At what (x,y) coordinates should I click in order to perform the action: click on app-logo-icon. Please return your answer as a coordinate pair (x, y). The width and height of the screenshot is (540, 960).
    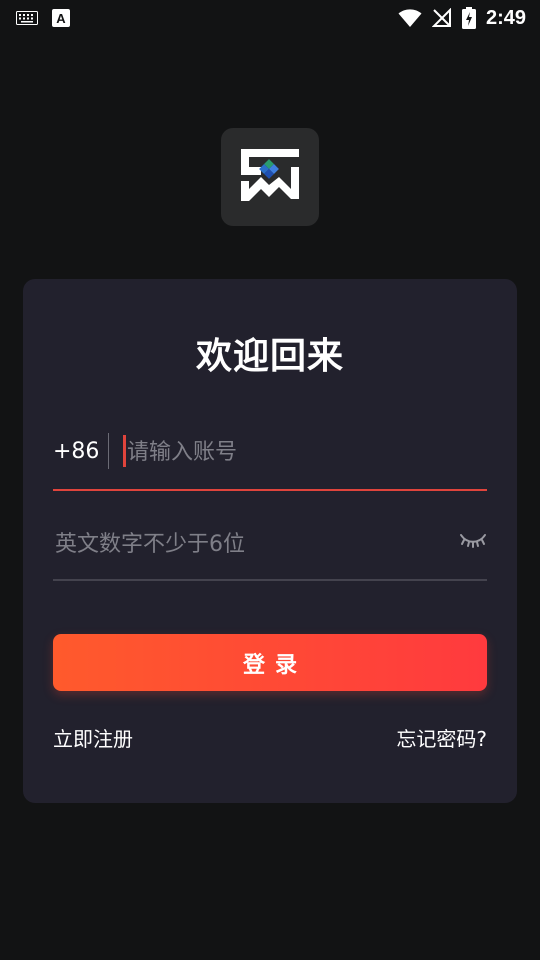
    Looking at the image, I should click on (270, 177).